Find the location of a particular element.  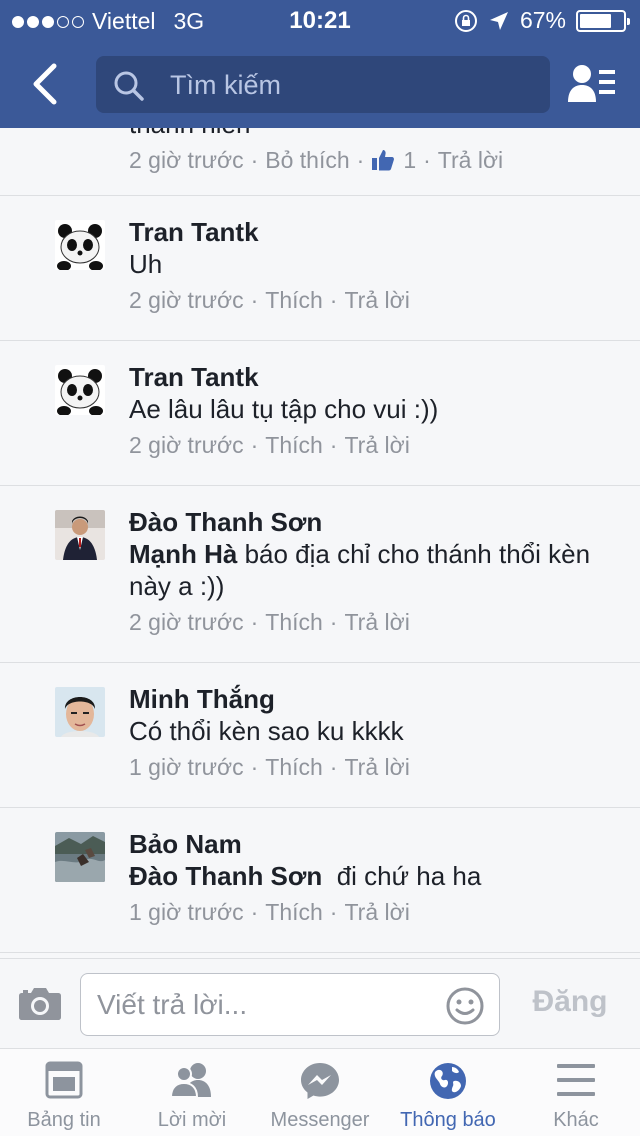

comment-text: Có thổi kèn sao ku kkkk is located at coordinates (266, 731).